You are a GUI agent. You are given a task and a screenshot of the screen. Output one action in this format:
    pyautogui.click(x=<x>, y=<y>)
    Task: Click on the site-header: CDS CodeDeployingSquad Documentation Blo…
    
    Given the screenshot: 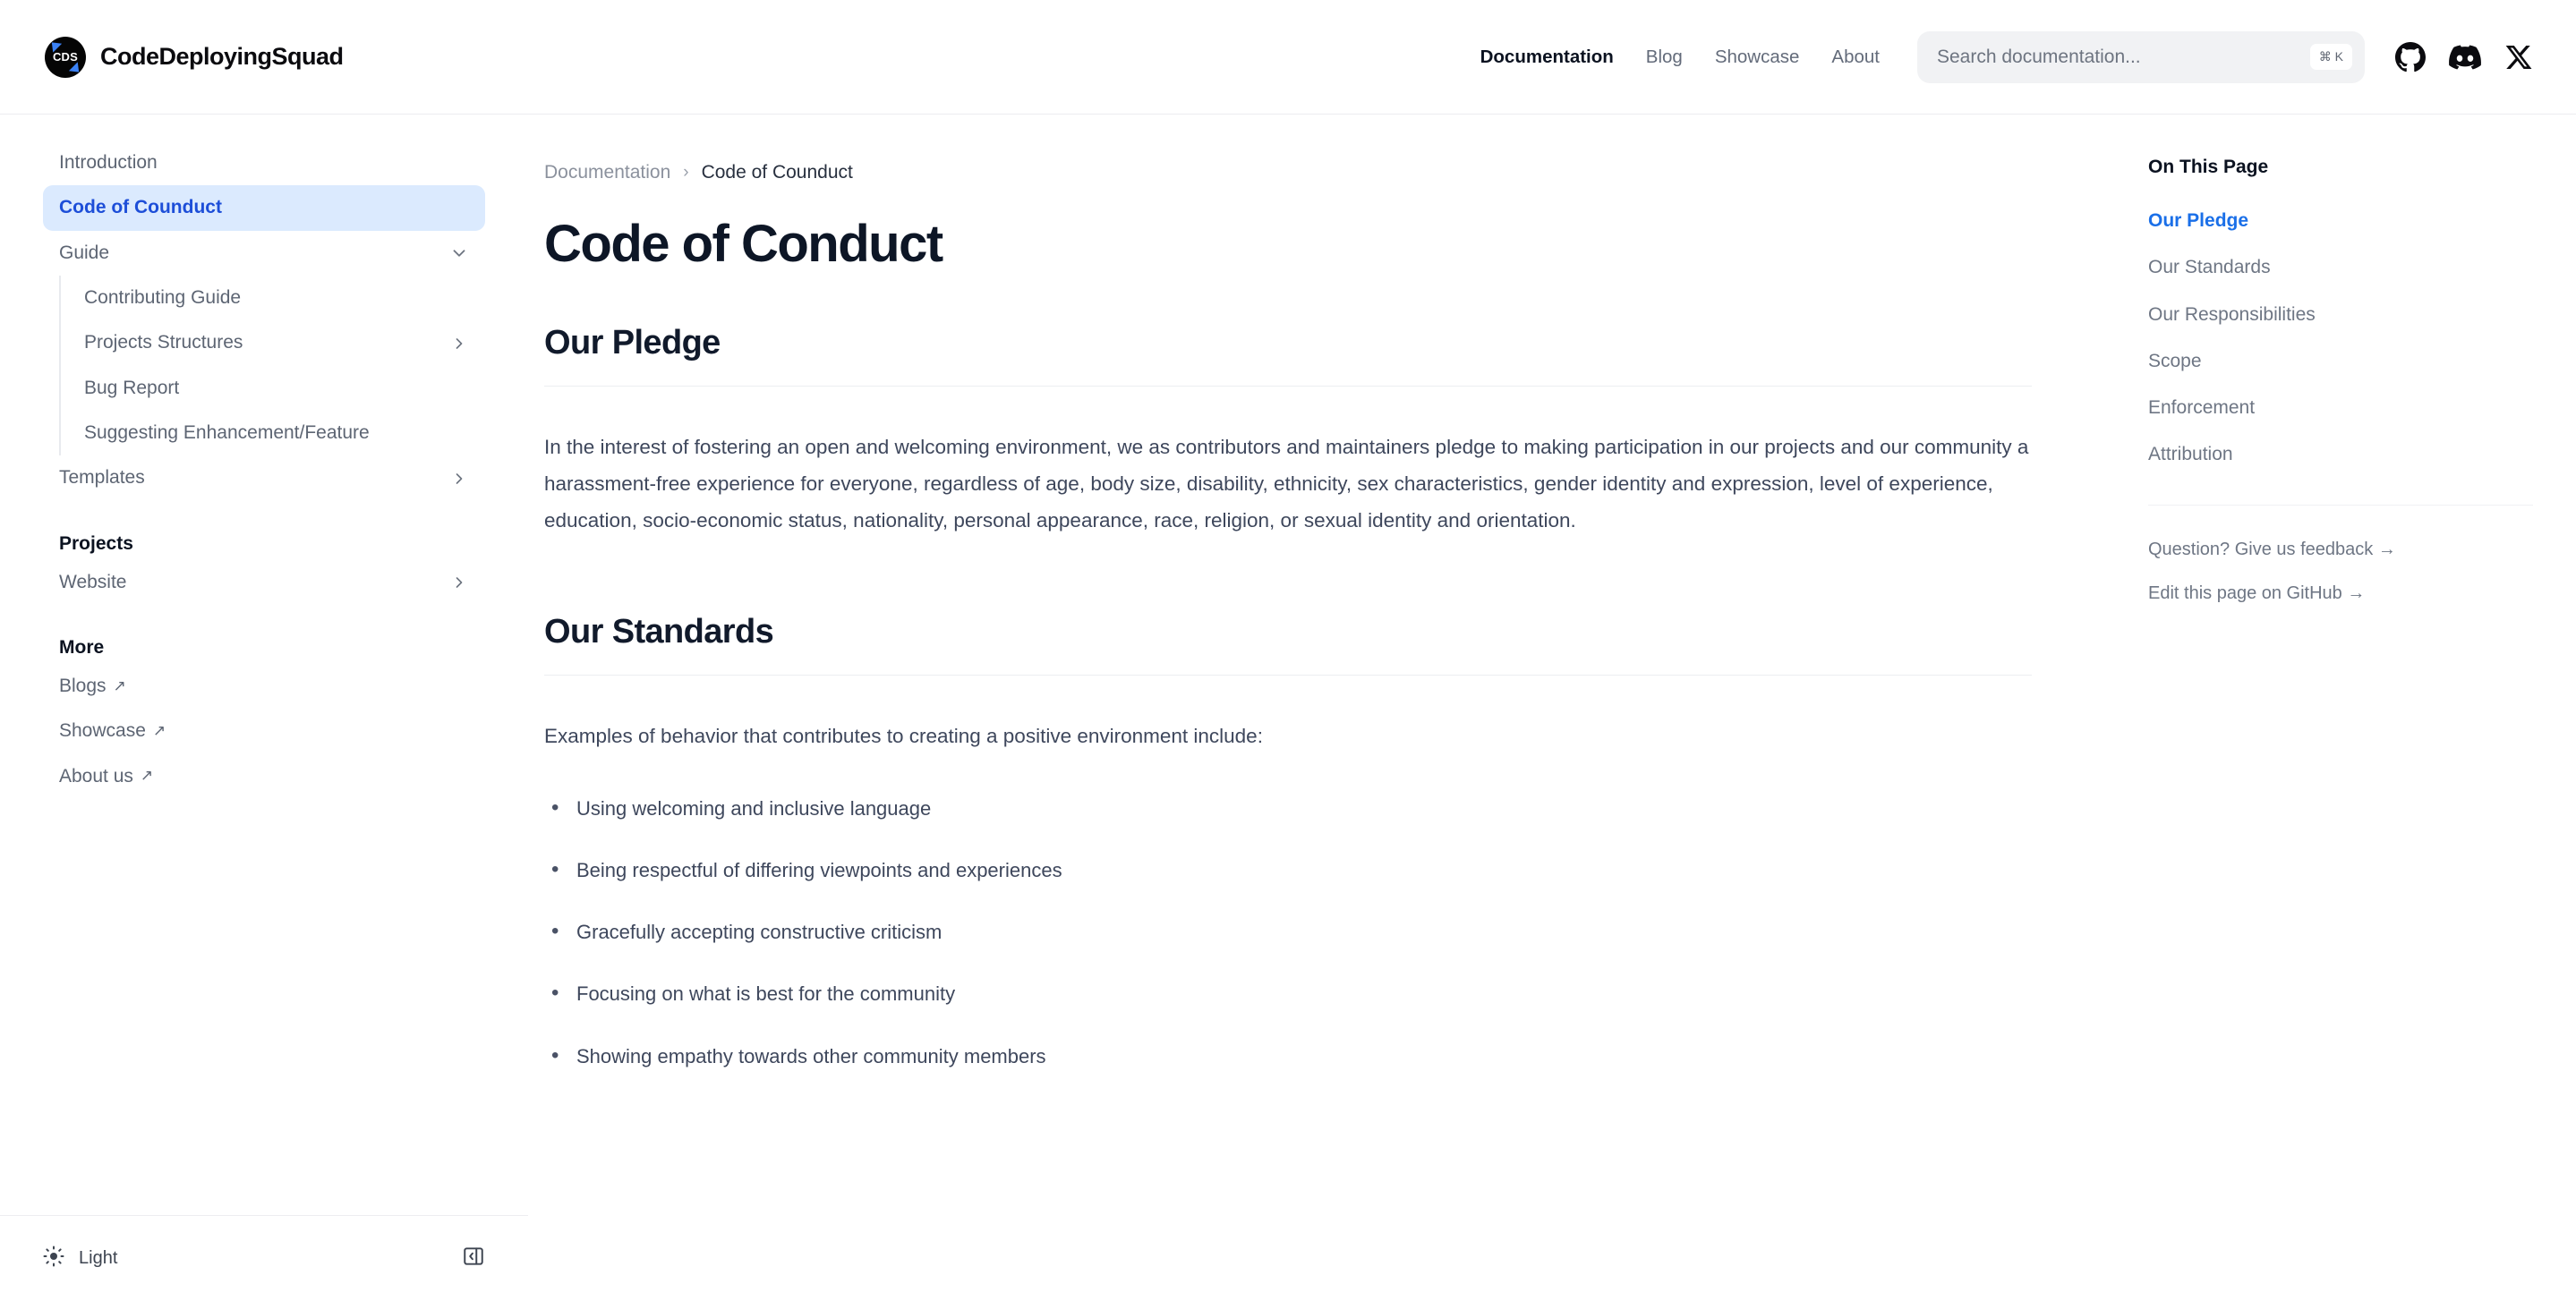 What is the action you would take?
    pyautogui.click(x=1288, y=57)
    